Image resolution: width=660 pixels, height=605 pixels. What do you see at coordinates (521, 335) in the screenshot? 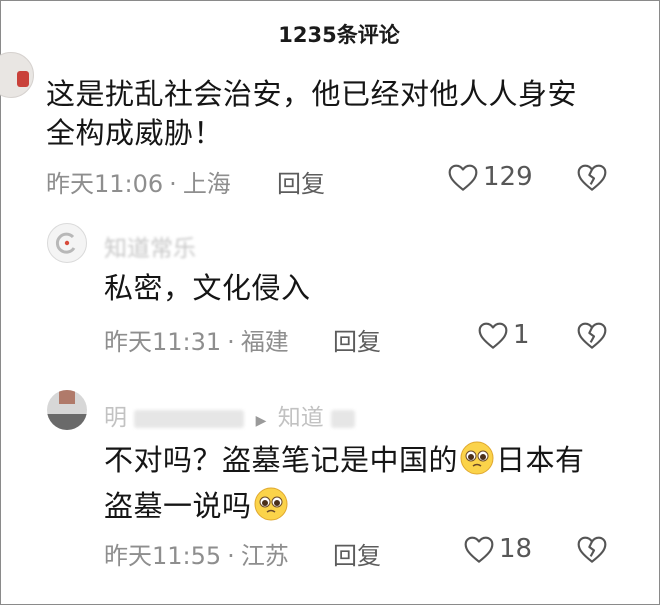
I see `like-count: 1` at bounding box center [521, 335].